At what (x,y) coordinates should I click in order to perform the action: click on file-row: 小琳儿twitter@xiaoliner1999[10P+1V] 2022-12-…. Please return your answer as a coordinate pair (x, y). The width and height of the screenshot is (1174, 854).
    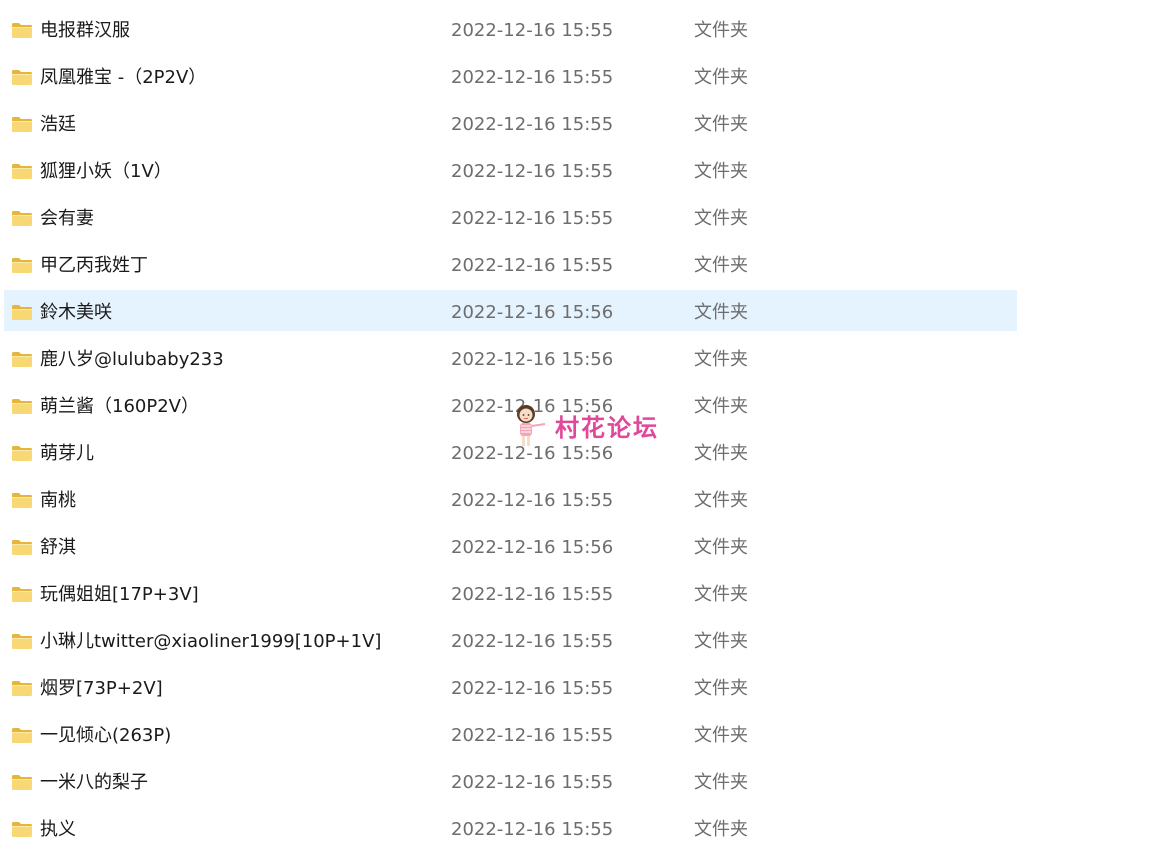
    Looking at the image, I should click on (510, 639).